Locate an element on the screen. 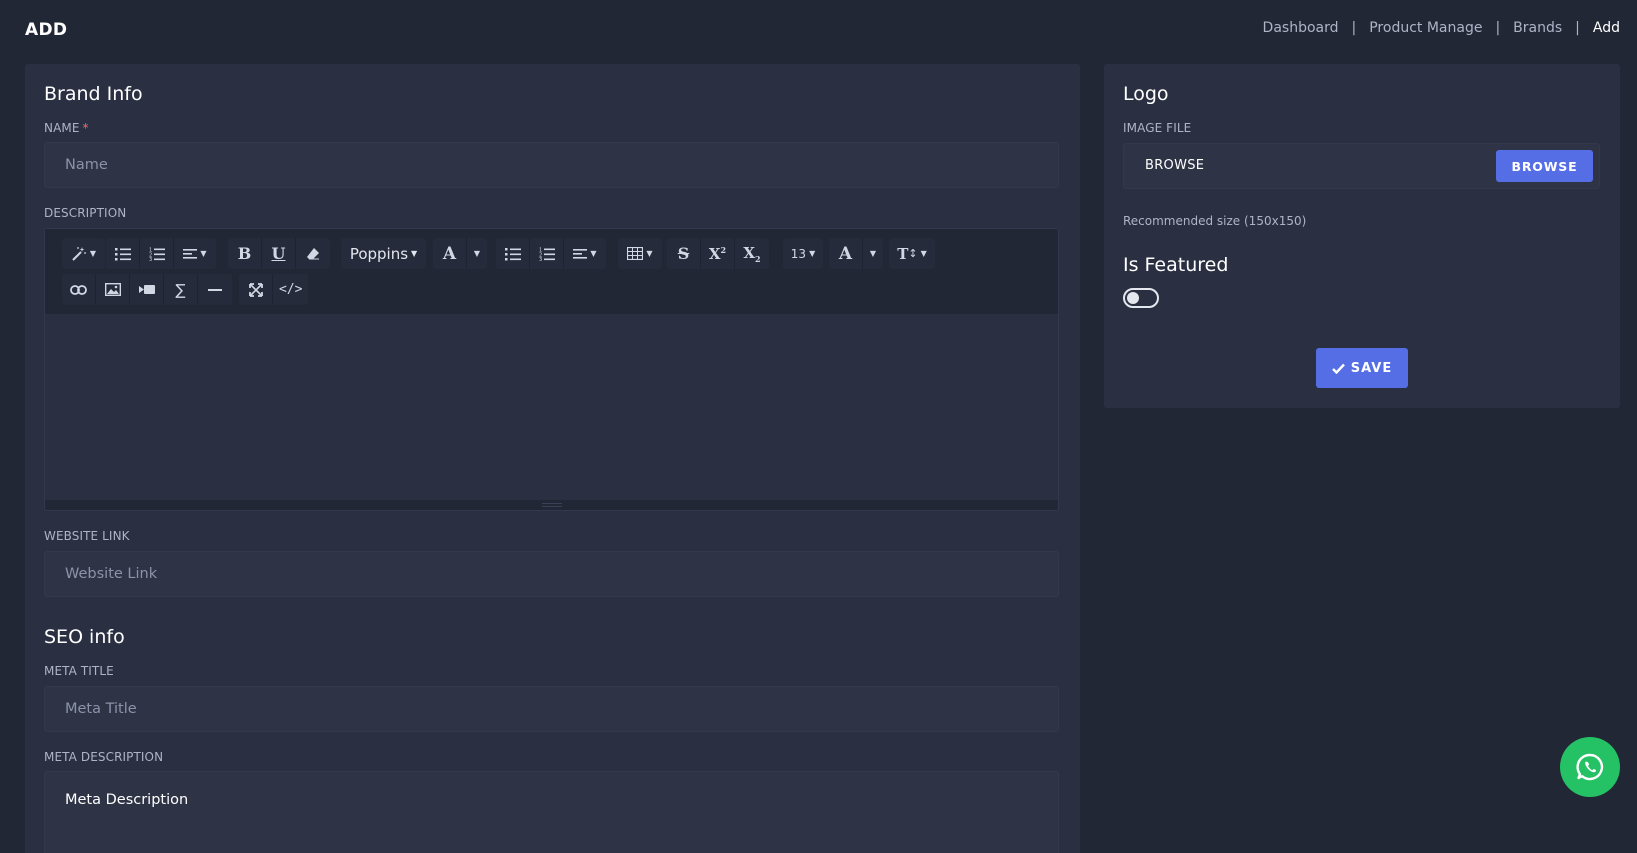 The height and width of the screenshot is (853, 1637). underline-icon: U is located at coordinates (279, 253).